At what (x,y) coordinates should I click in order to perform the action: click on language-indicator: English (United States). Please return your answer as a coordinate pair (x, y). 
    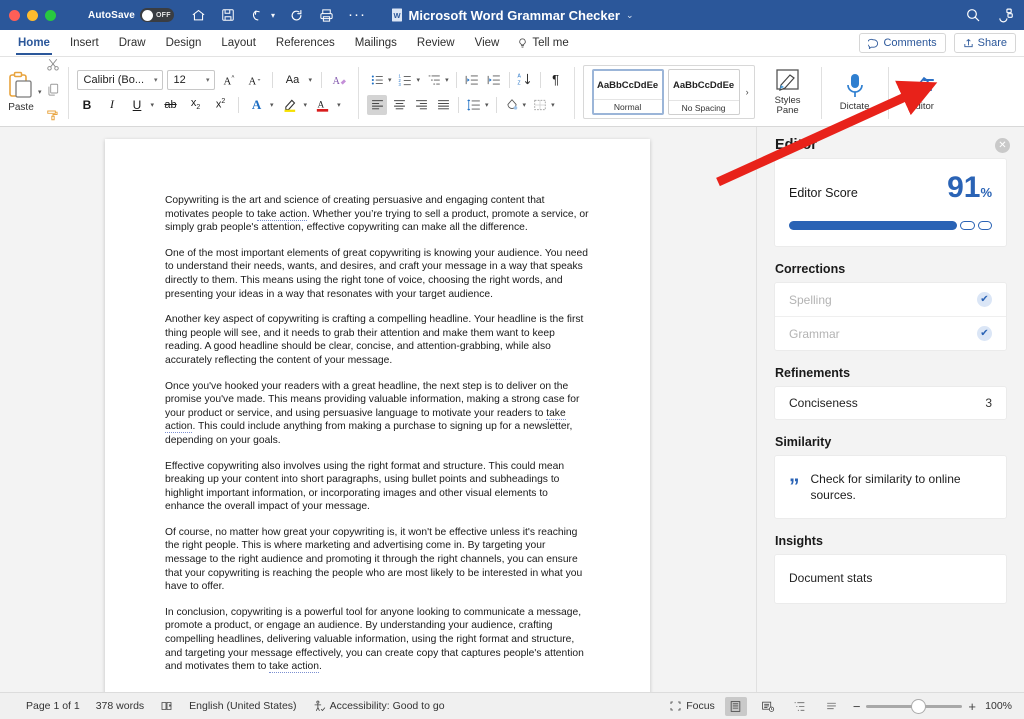
    Looking at the image, I should click on (242, 706).